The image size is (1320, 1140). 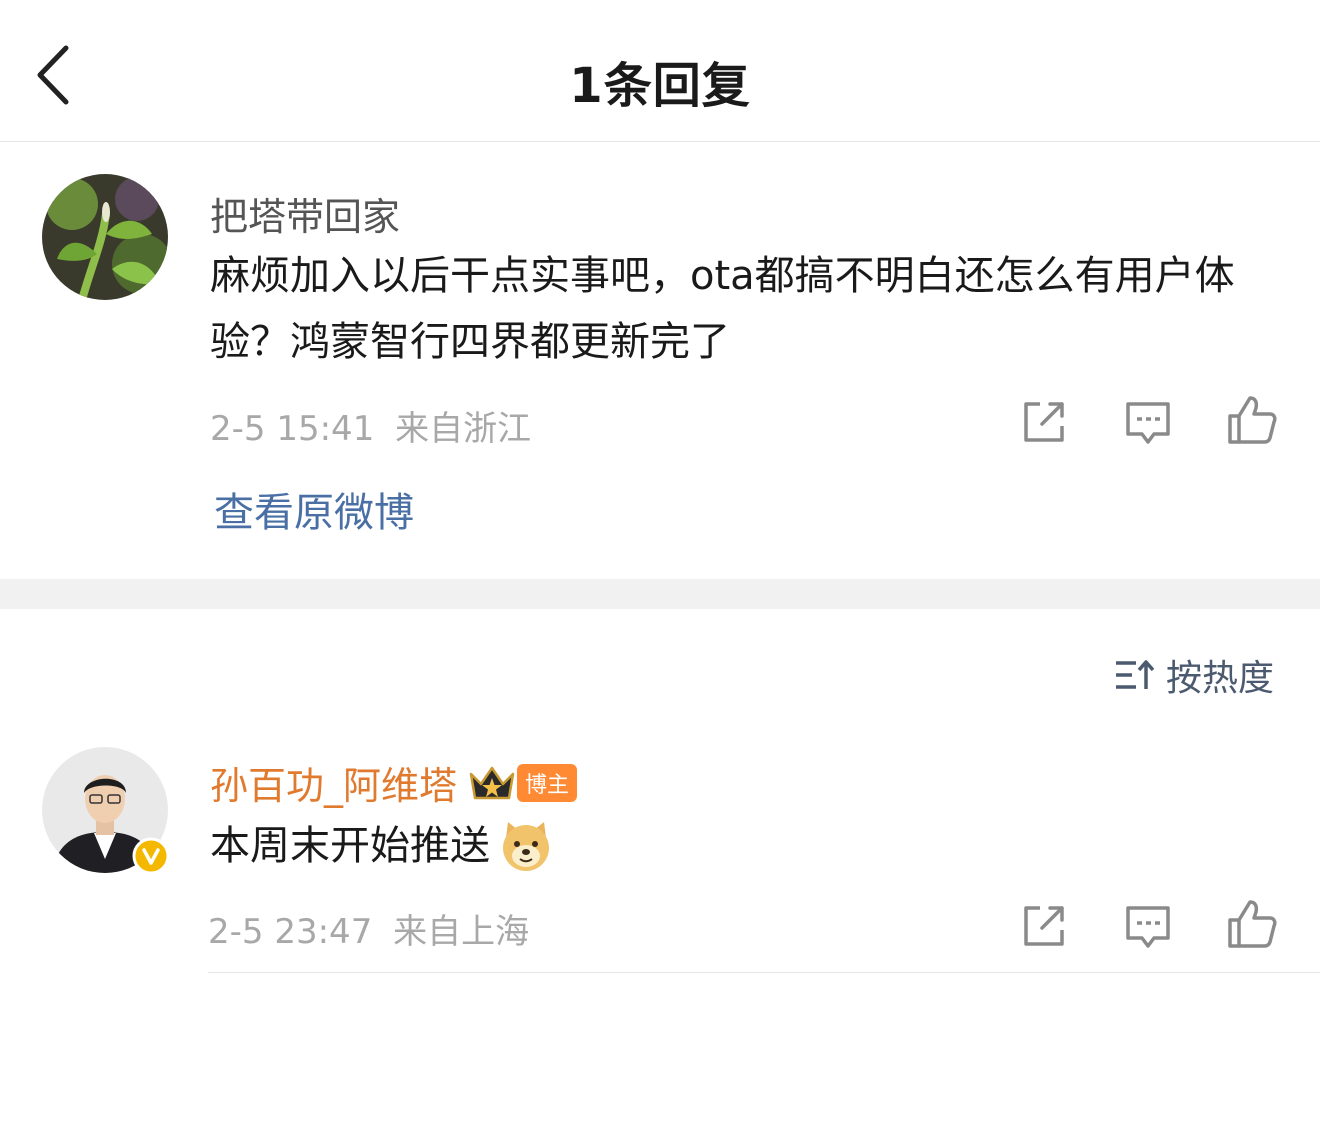 What do you see at coordinates (350, 846) in the screenshot?
I see `comment-text: 本周末开始推送` at bounding box center [350, 846].